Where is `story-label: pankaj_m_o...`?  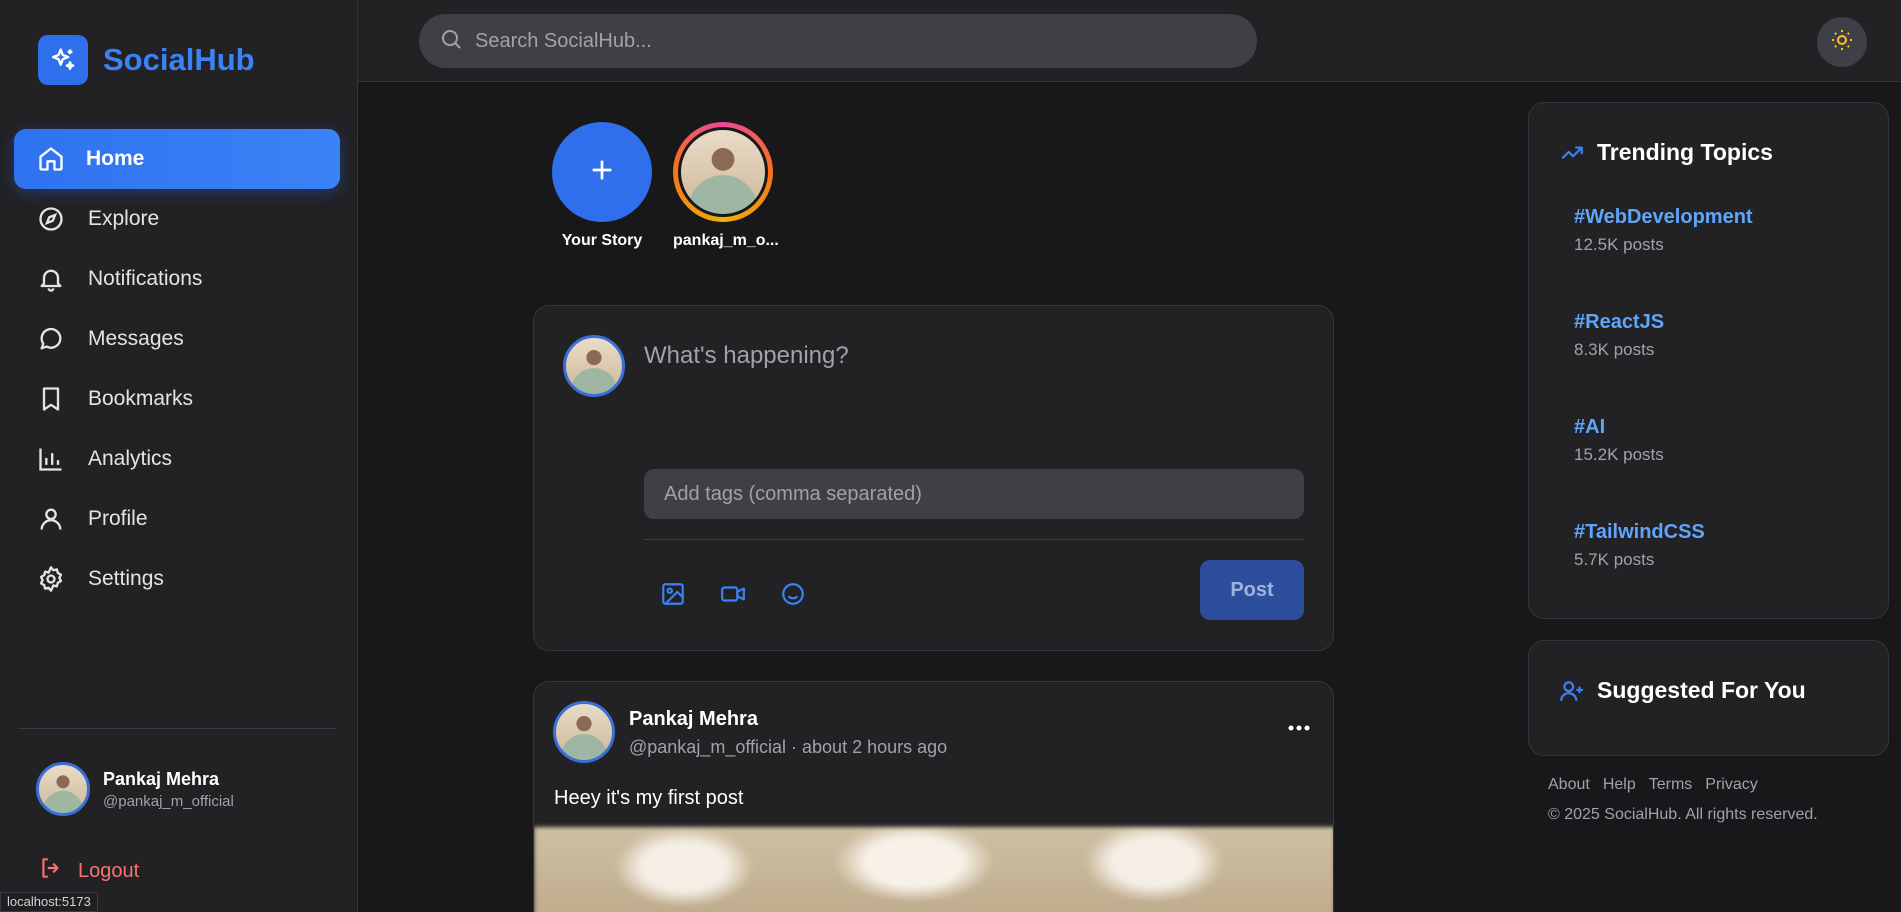
story-label: pankaj_m_o... is located at coordinates (726, 240).